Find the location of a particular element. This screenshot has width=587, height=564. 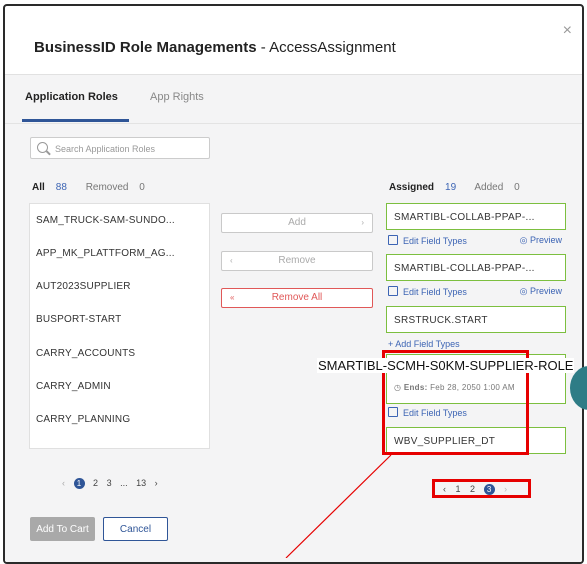

annotation-line is located at coordinates (338, 506).